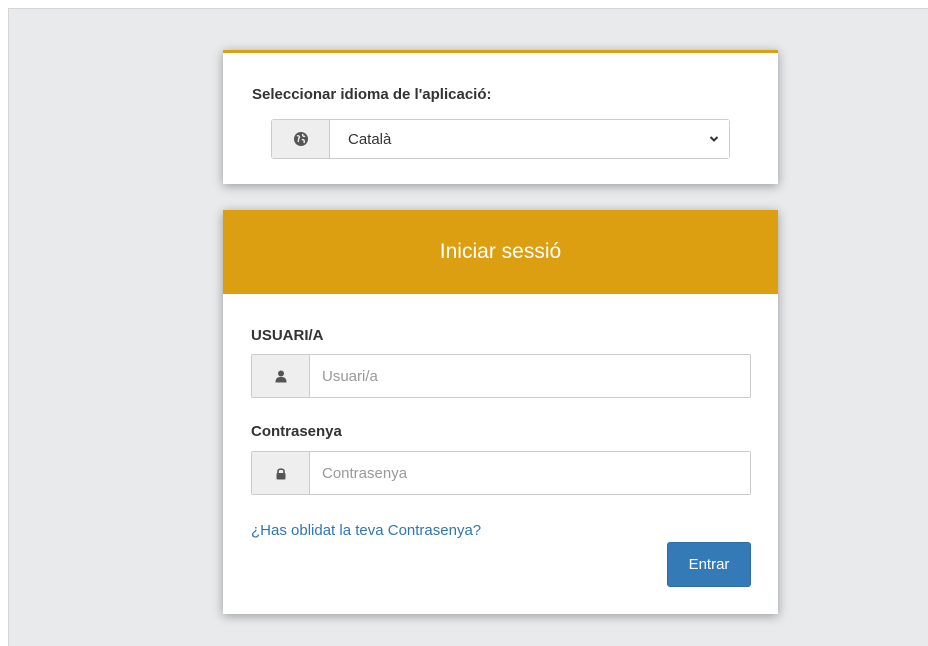 Image resolution: width=928 pixels, height=646 pixels. Describe the element at coordinates (372, 94) in the screenshot. I see `language-label: Seleccionar idioma de l'aplicació:` at that location.